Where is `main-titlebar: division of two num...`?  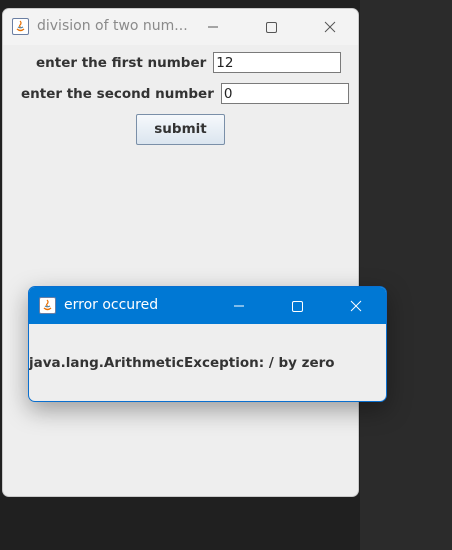
main-titlebar: division of two num... is located at coordinates (180, 27).